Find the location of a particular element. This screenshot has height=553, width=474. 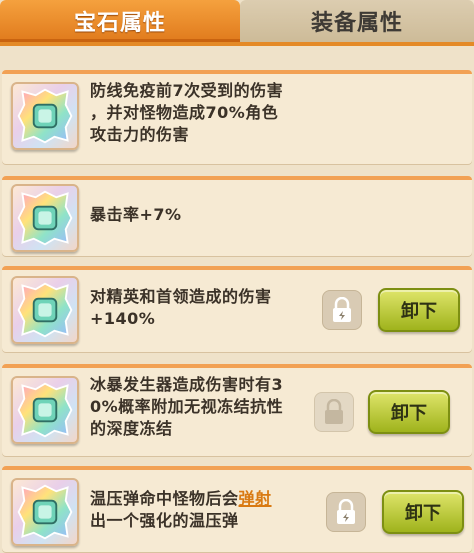

gem-effect-line: 0%概率附加无视冻结抗性 is located at coordinates (187, 406).